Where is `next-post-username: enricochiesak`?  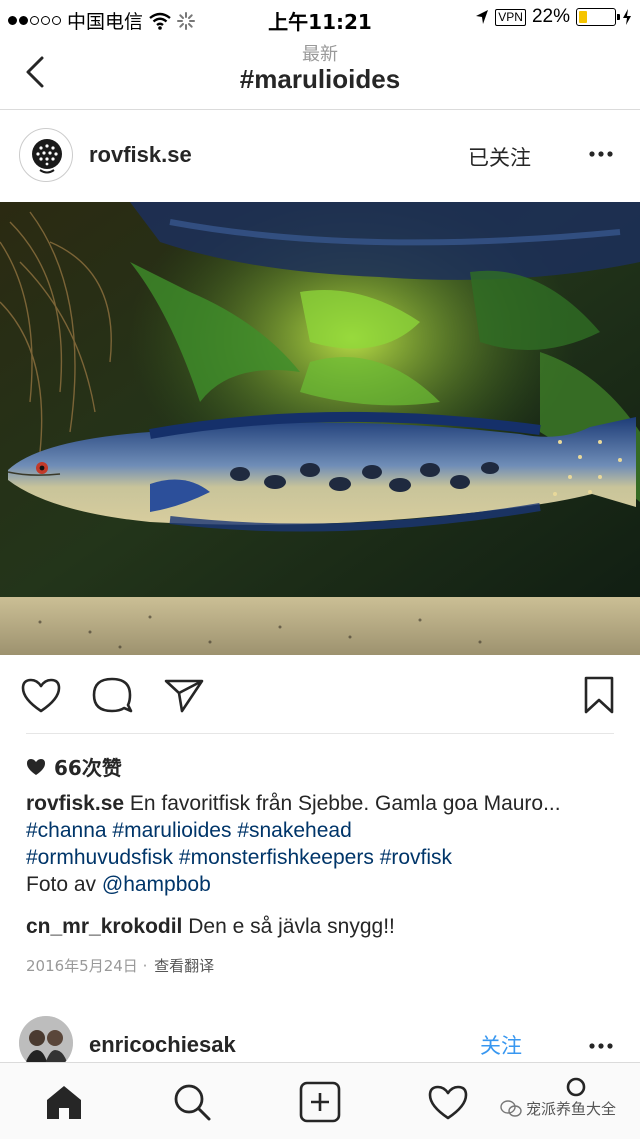 next-post-username: enricochiesak is located at coordinates (162, 1045).